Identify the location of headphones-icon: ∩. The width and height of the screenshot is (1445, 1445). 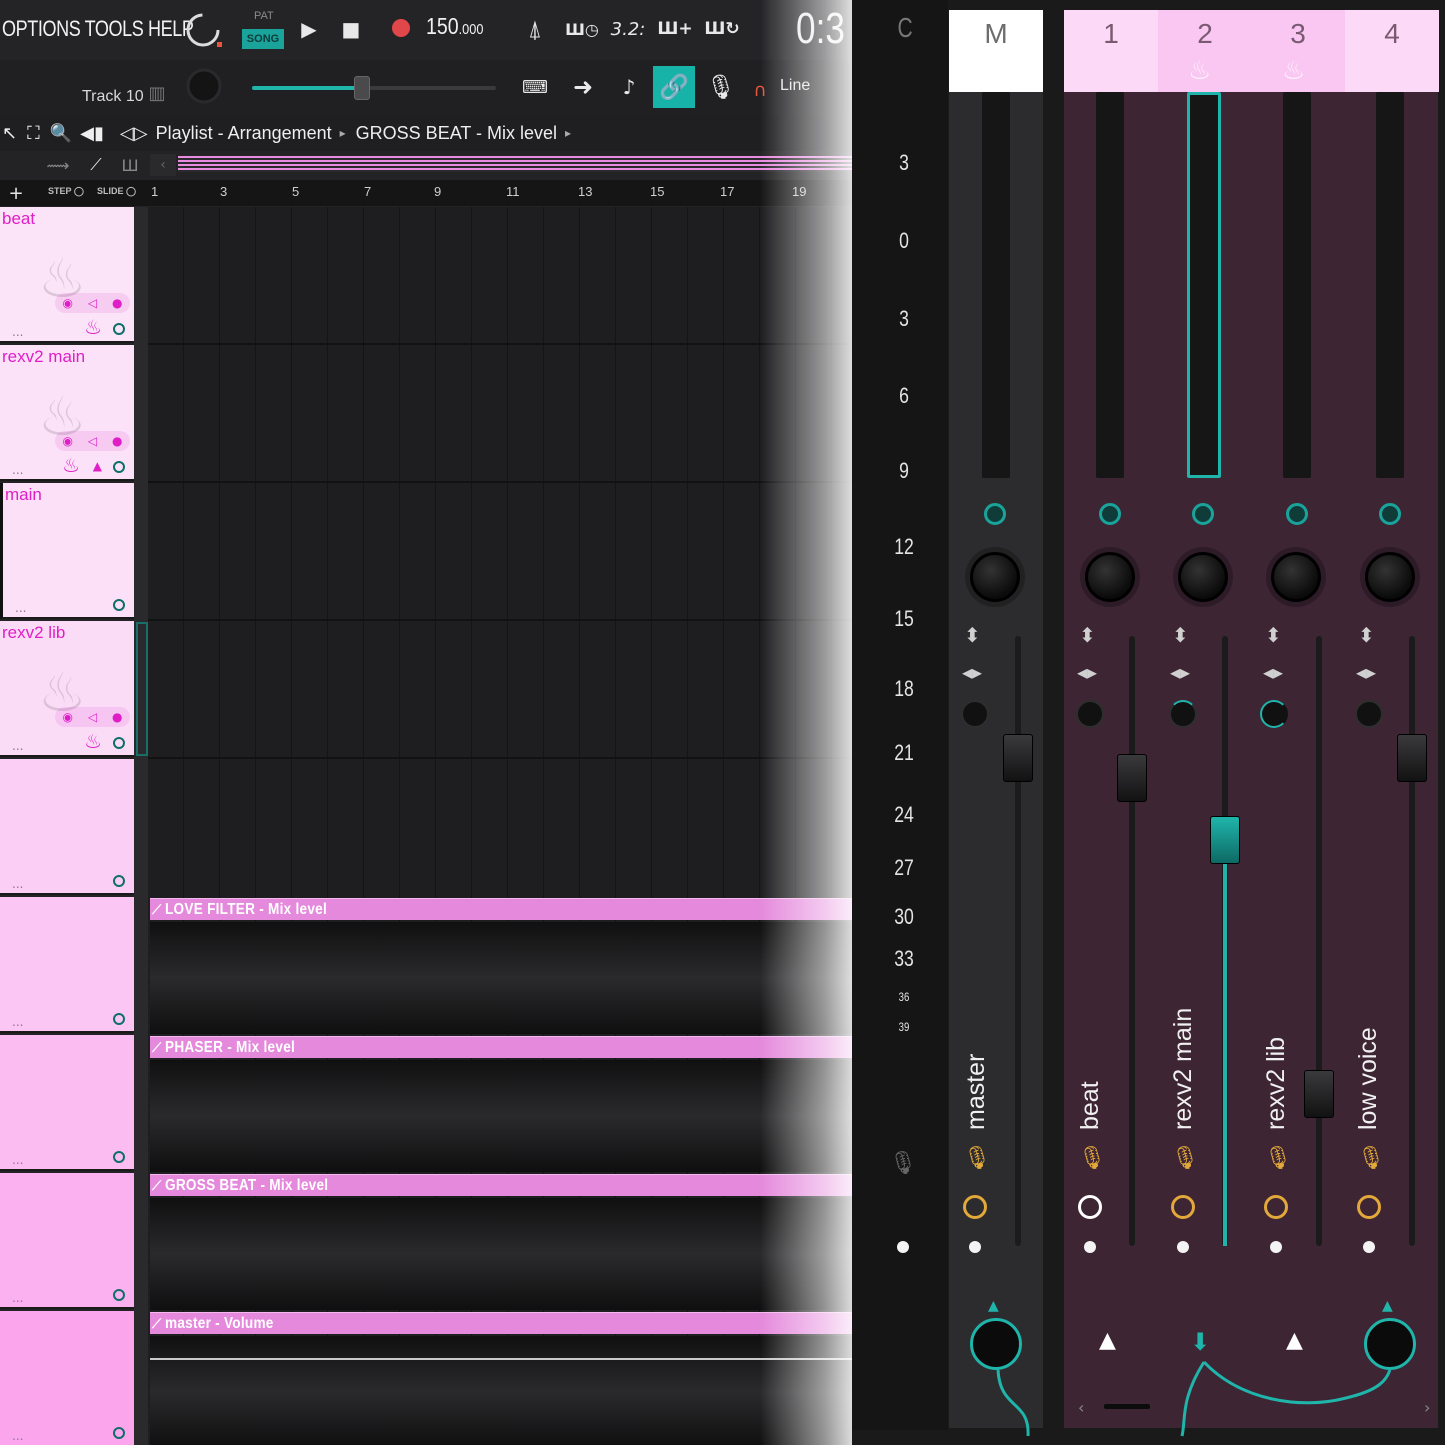
(760, 90).